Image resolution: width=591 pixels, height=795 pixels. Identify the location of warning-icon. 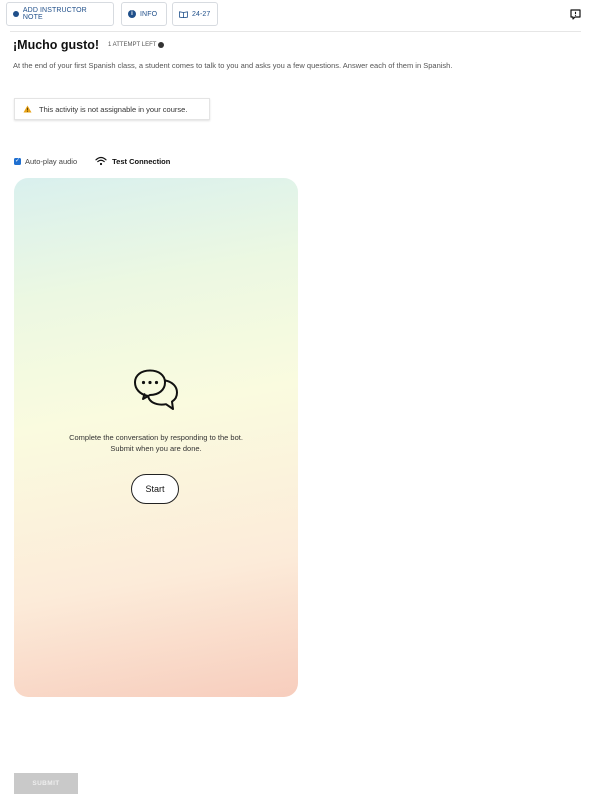
(27, 109).